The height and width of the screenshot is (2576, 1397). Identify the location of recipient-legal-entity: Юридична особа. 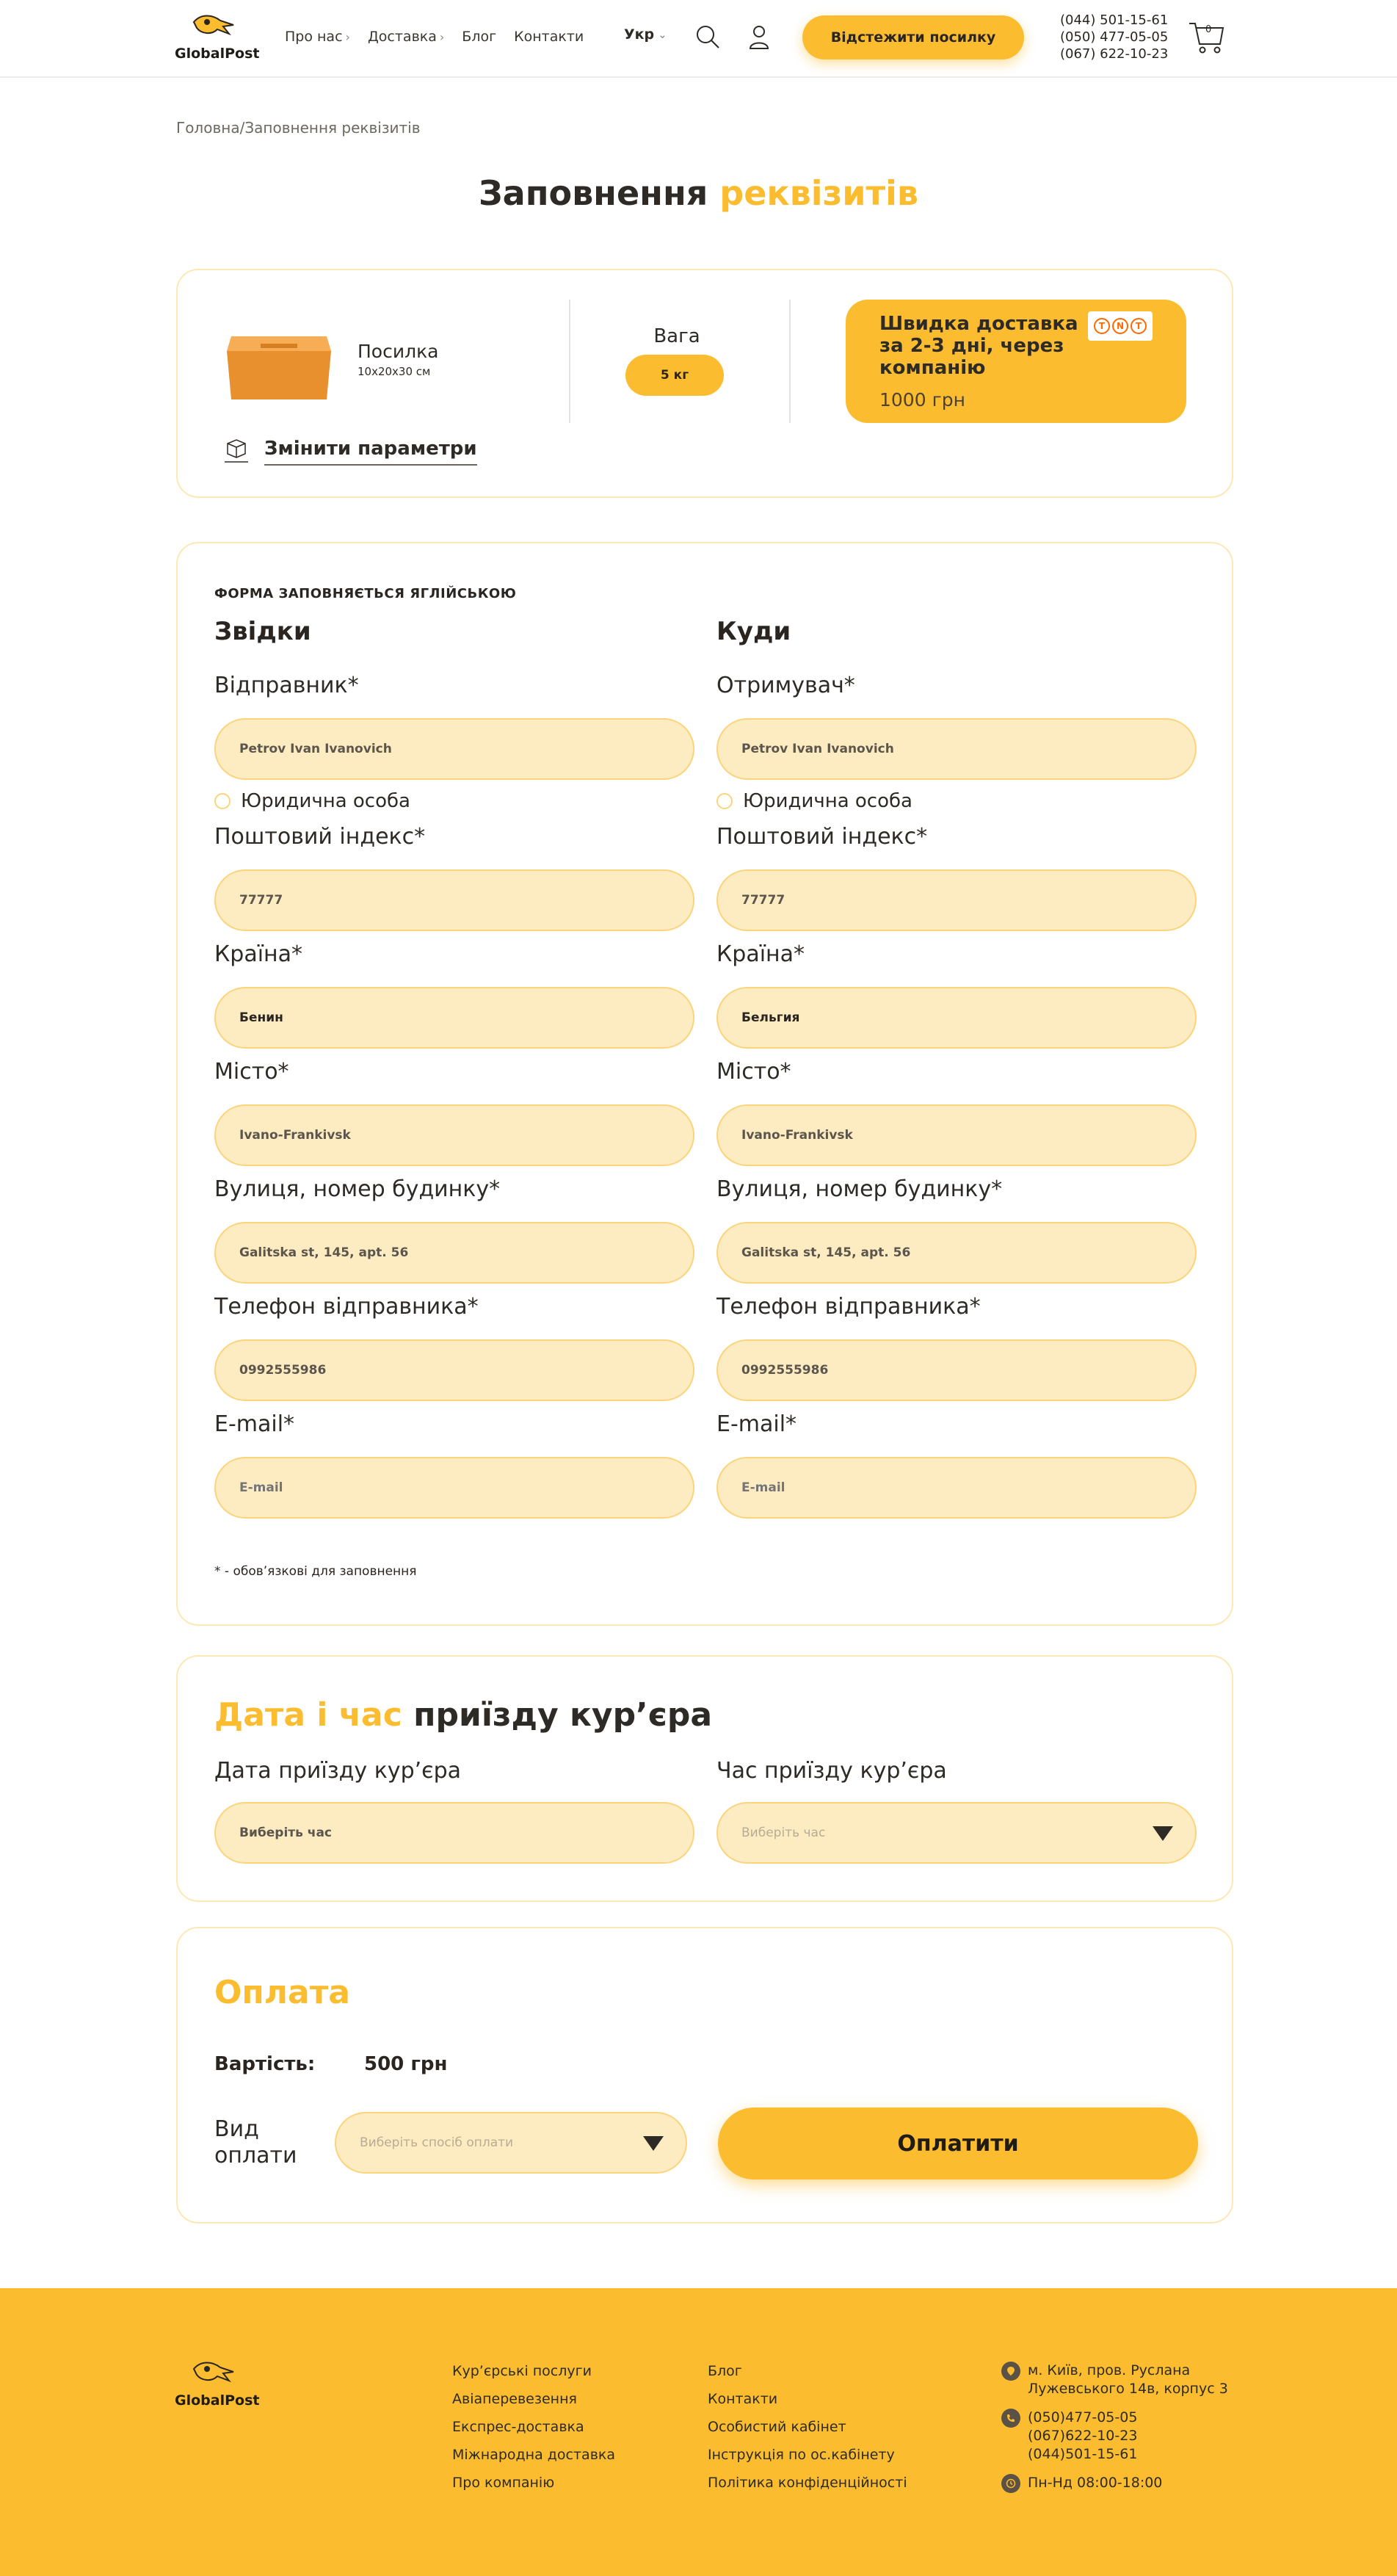
(814, 801).